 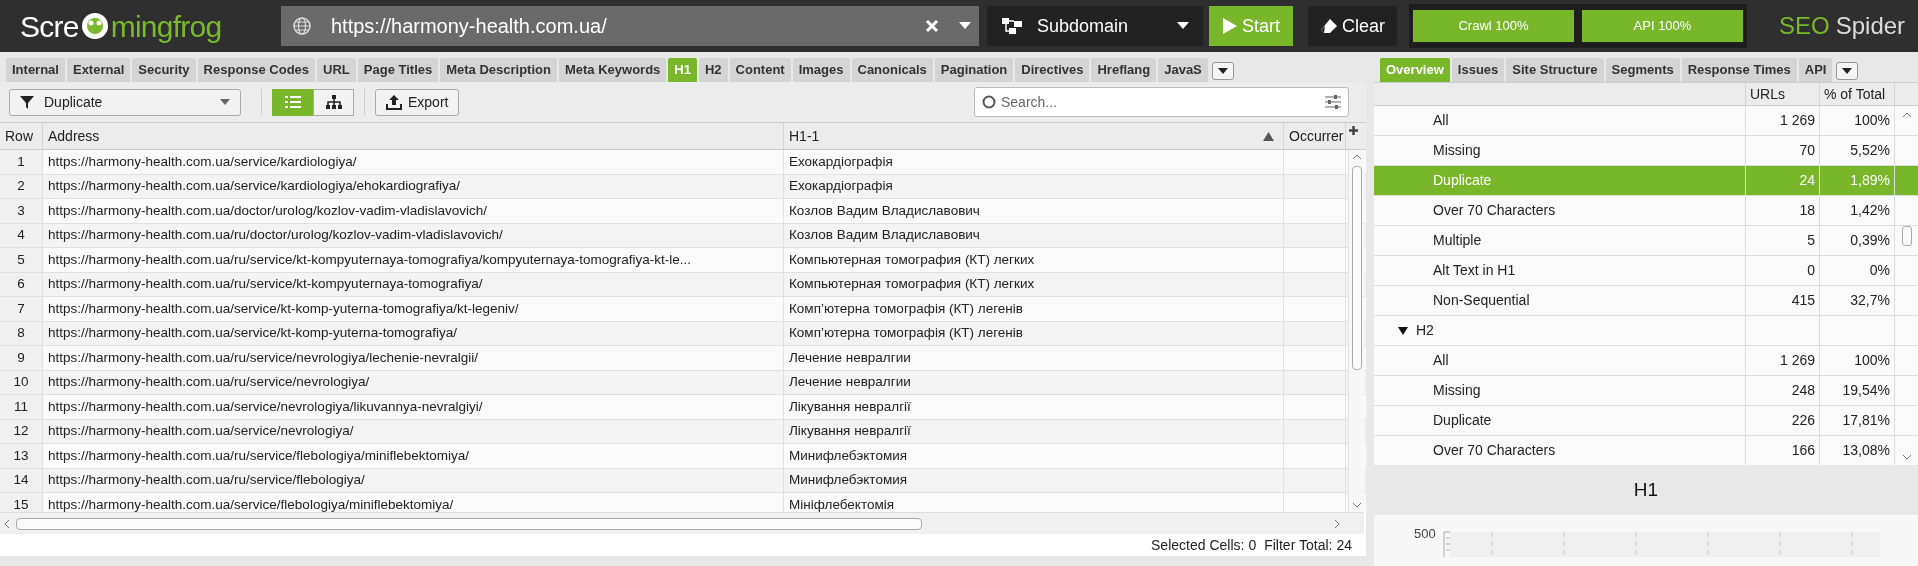 What do you see at coordinates (1356, 331) in the screenshot?
I see `vertical-scrollbar` at bounding box center [1356, 331].